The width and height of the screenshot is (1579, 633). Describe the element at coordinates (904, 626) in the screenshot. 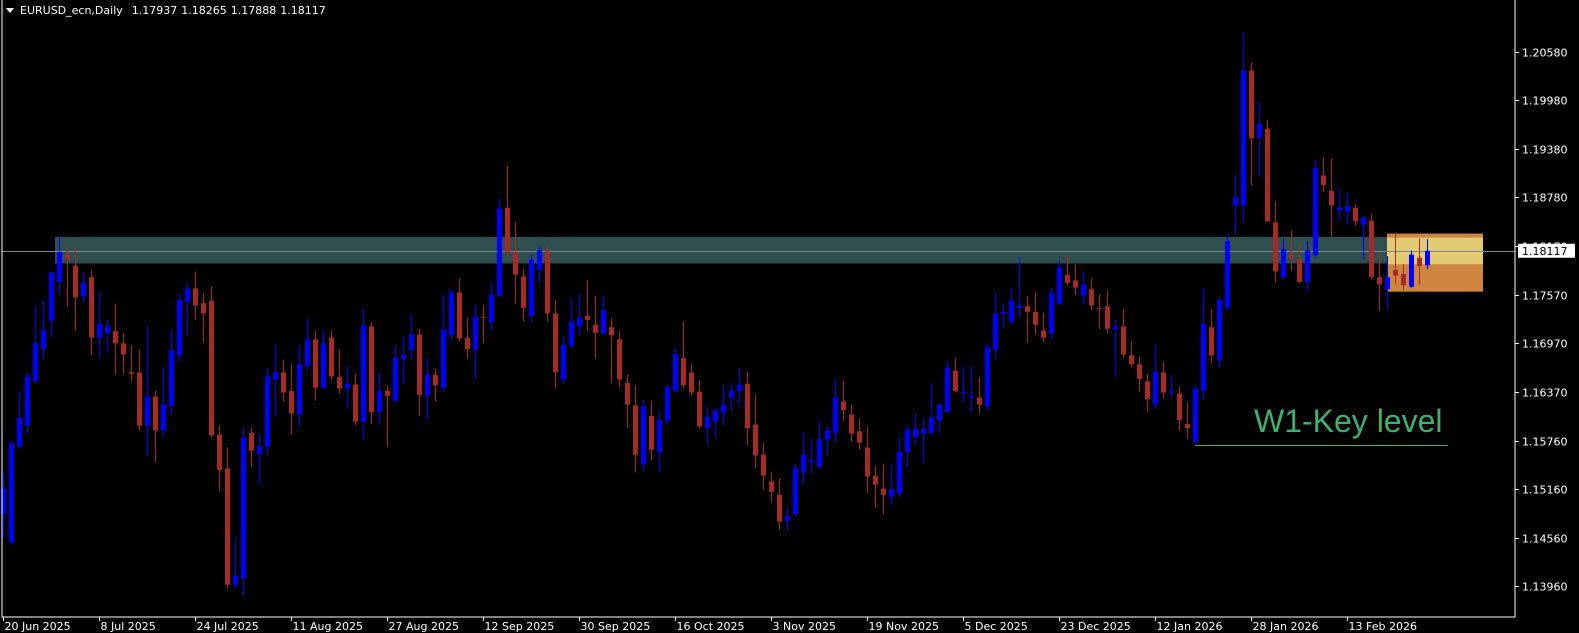

I see `x-tick-label: 19 Nov 2025` at that location.